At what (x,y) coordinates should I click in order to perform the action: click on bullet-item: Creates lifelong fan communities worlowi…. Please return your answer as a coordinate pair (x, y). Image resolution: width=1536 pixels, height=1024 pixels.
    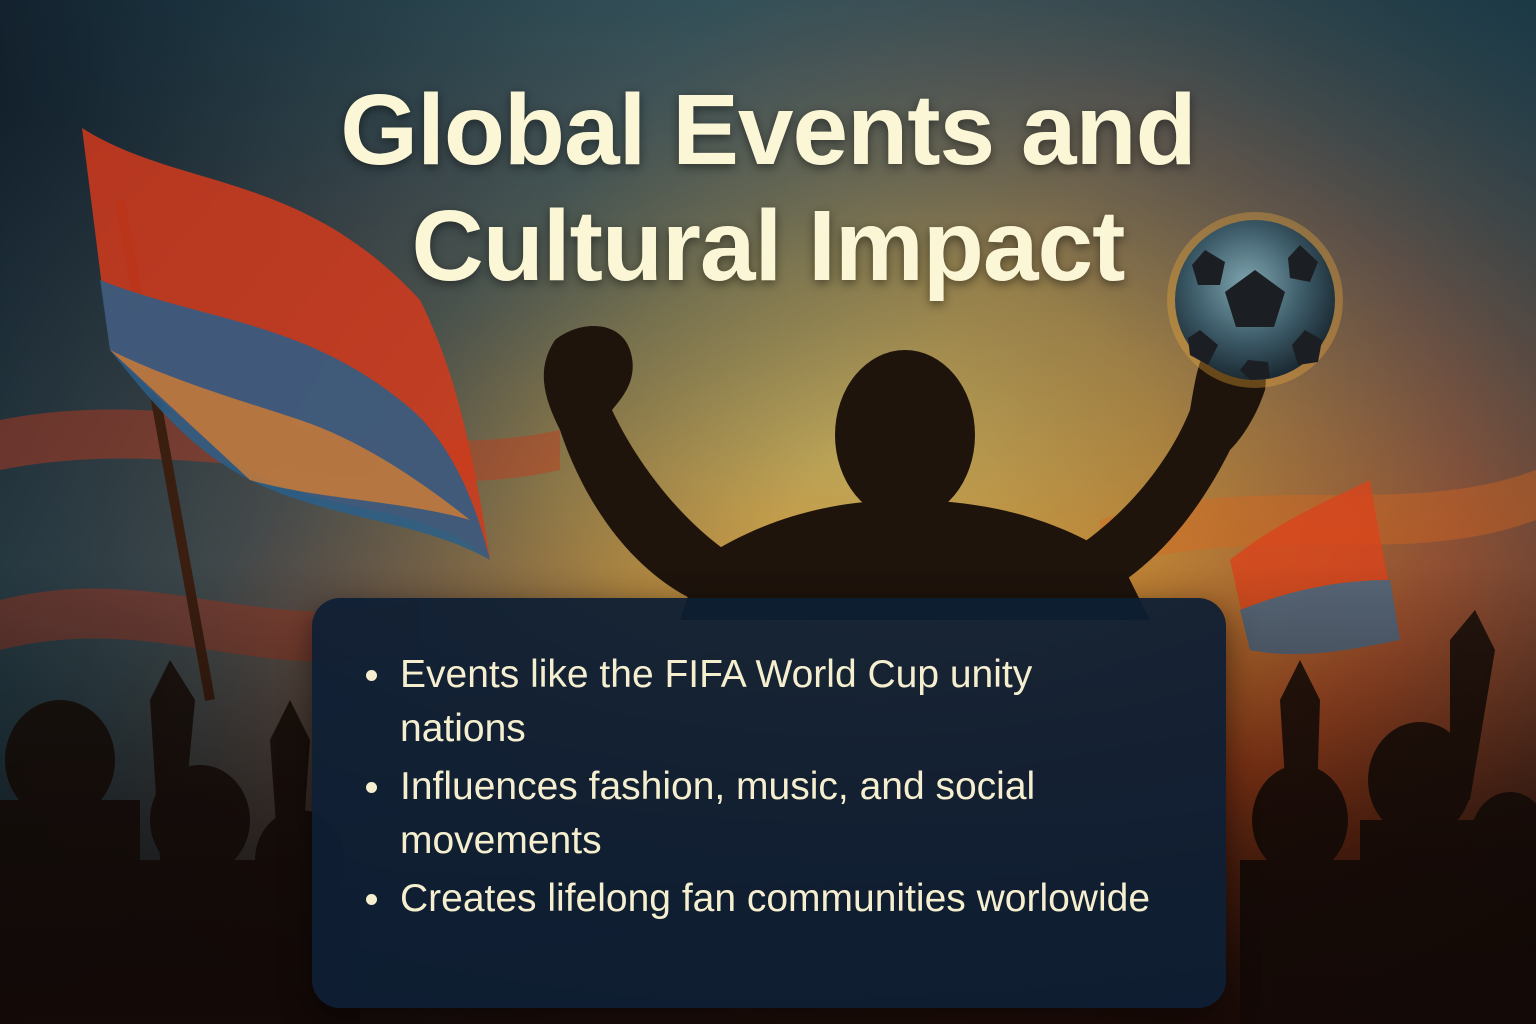
    Looking at the image, I should click on (766, 899).